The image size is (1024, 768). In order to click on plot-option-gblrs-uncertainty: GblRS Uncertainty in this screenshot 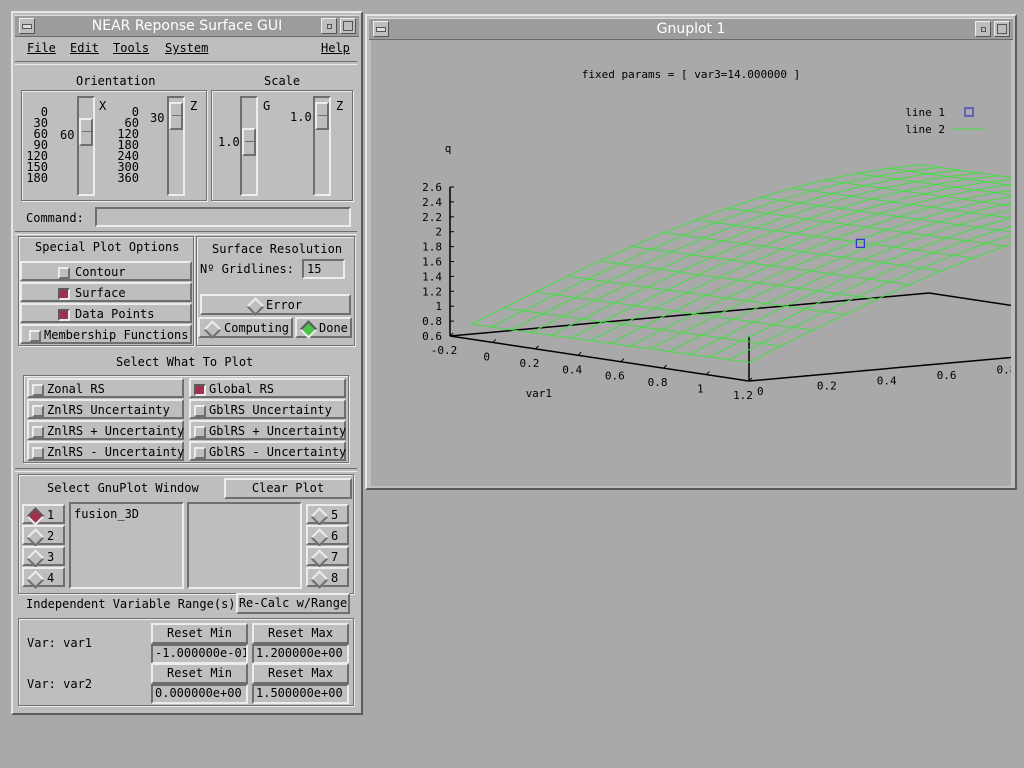, I will do `click(267, 409)`.